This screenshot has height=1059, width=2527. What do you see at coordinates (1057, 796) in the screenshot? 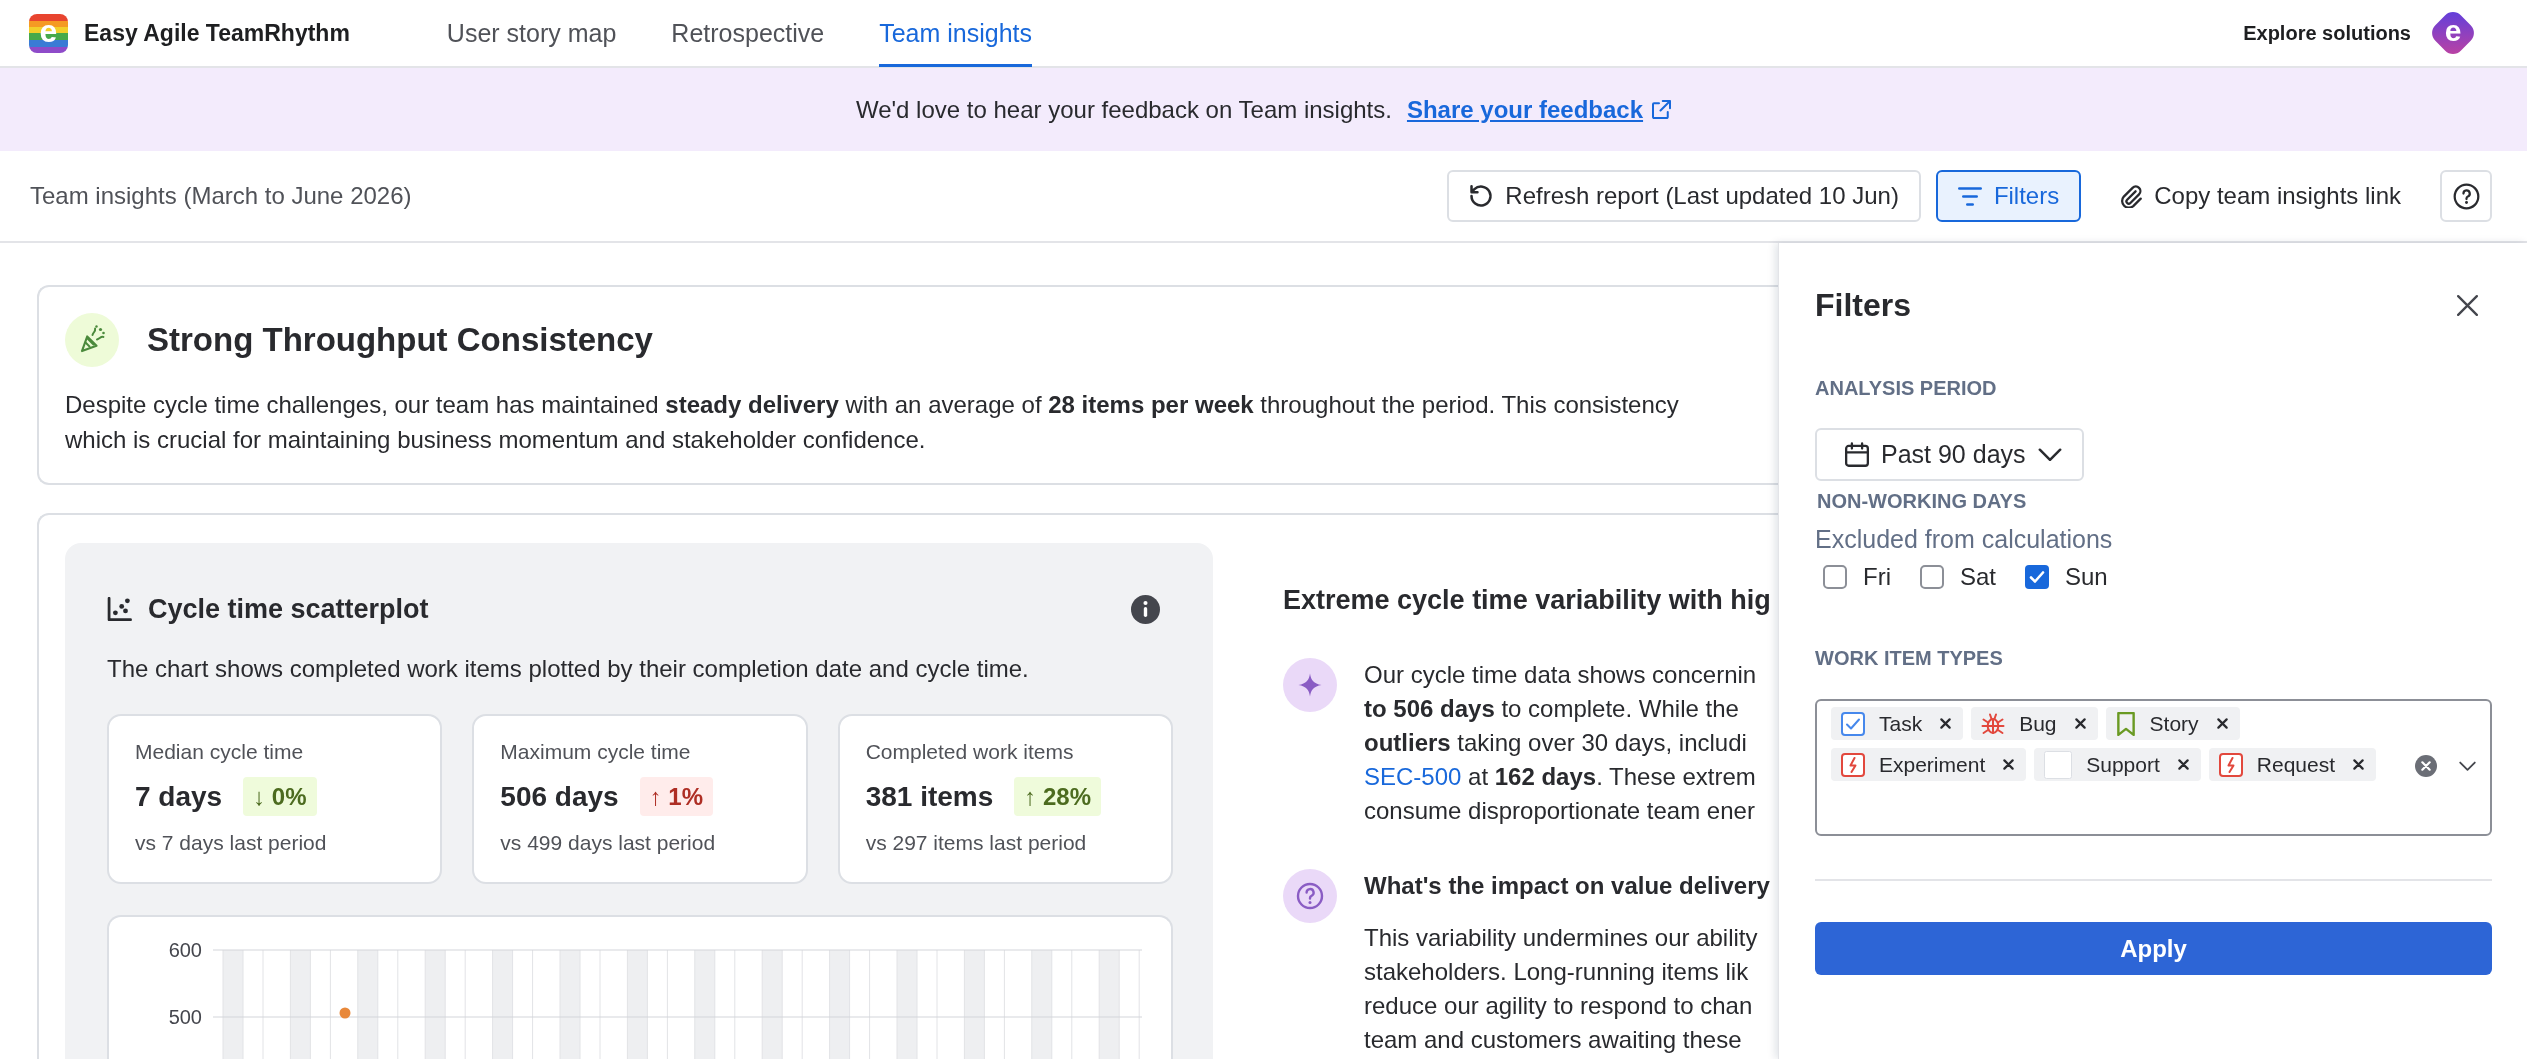
I see `change-badge: ↑ 28%` at bounding box center [1057, 796].